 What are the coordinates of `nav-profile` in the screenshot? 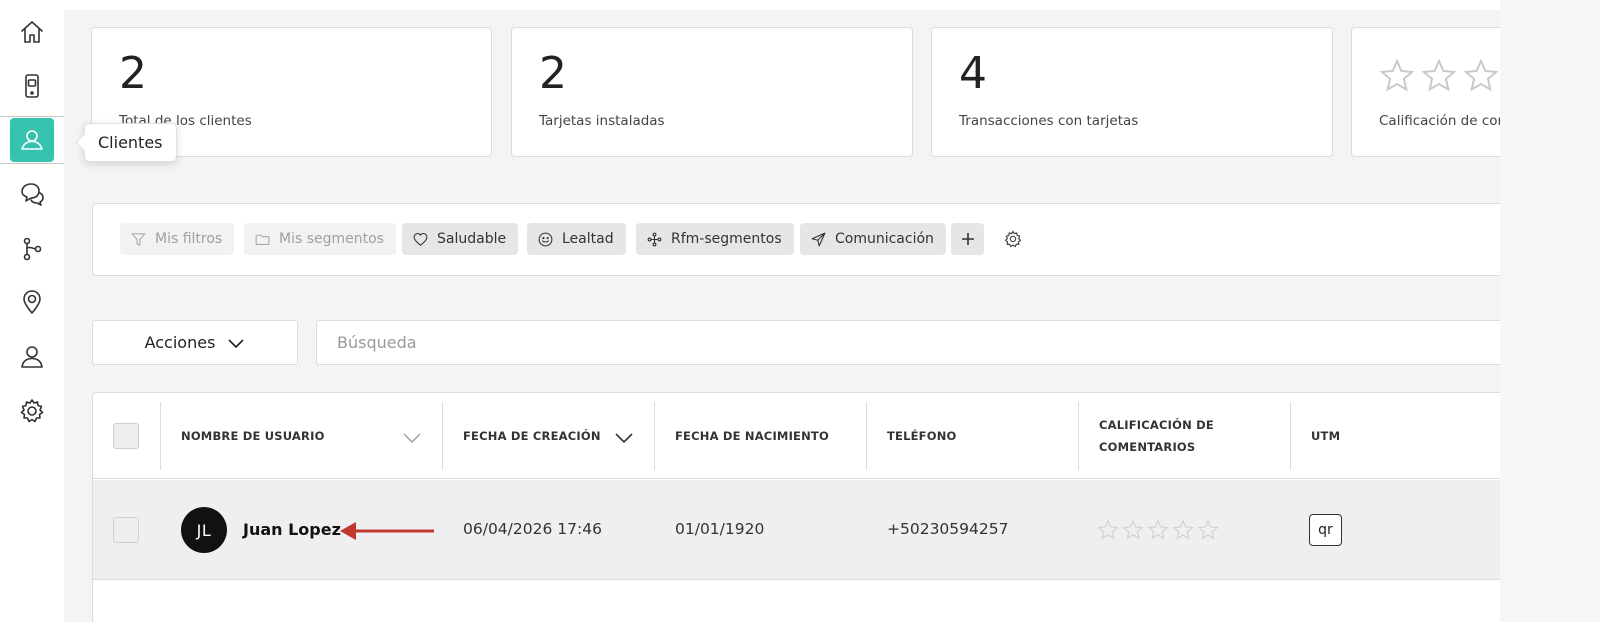 It's located at (32, 357).